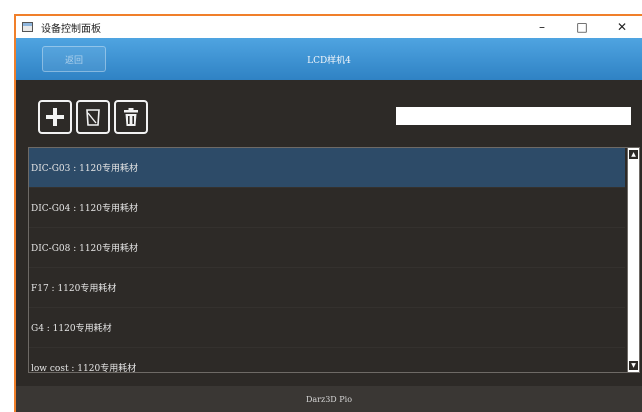  I want to click on footer-bar: Darz3D Pio, so click(329, 399).